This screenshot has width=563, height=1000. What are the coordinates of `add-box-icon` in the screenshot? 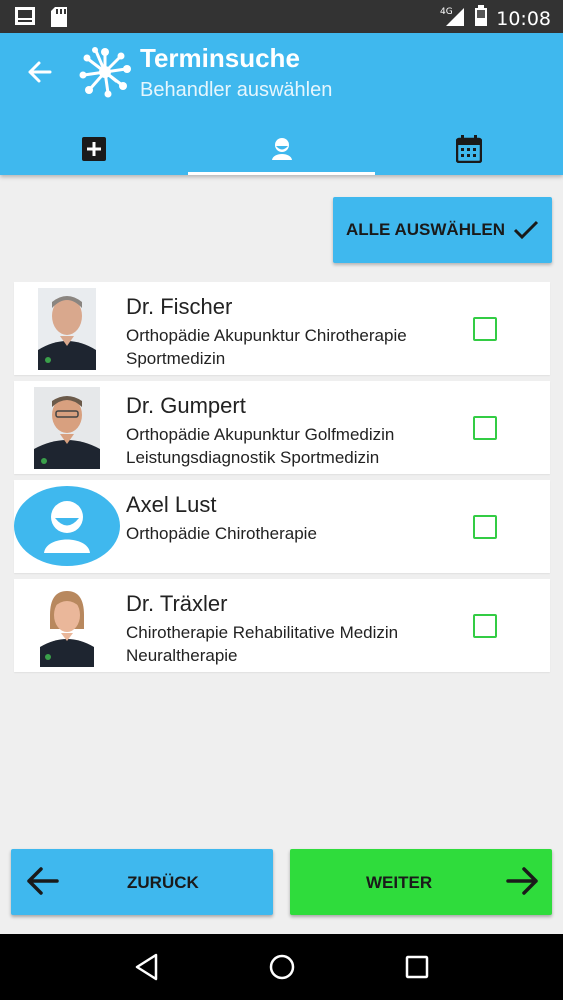 It's located at (93, 149).